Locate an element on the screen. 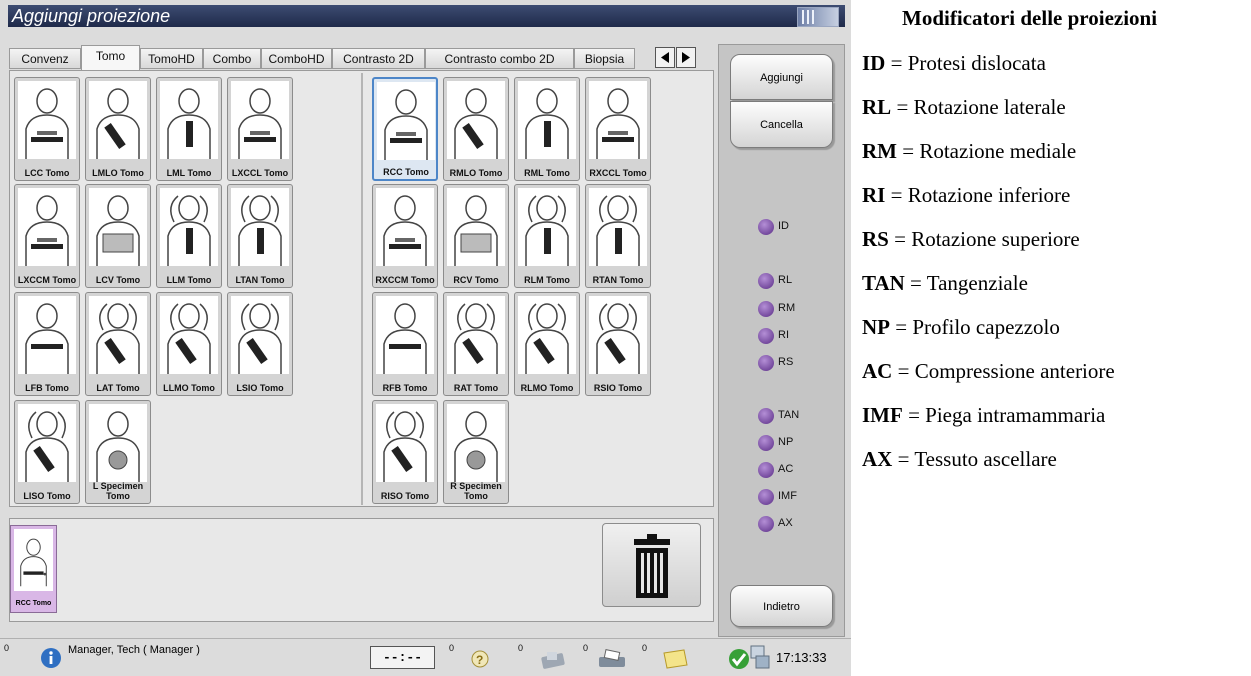 This screenshot has width=1251, height=676. sio-view-icon is located at coordinates (618, 335).